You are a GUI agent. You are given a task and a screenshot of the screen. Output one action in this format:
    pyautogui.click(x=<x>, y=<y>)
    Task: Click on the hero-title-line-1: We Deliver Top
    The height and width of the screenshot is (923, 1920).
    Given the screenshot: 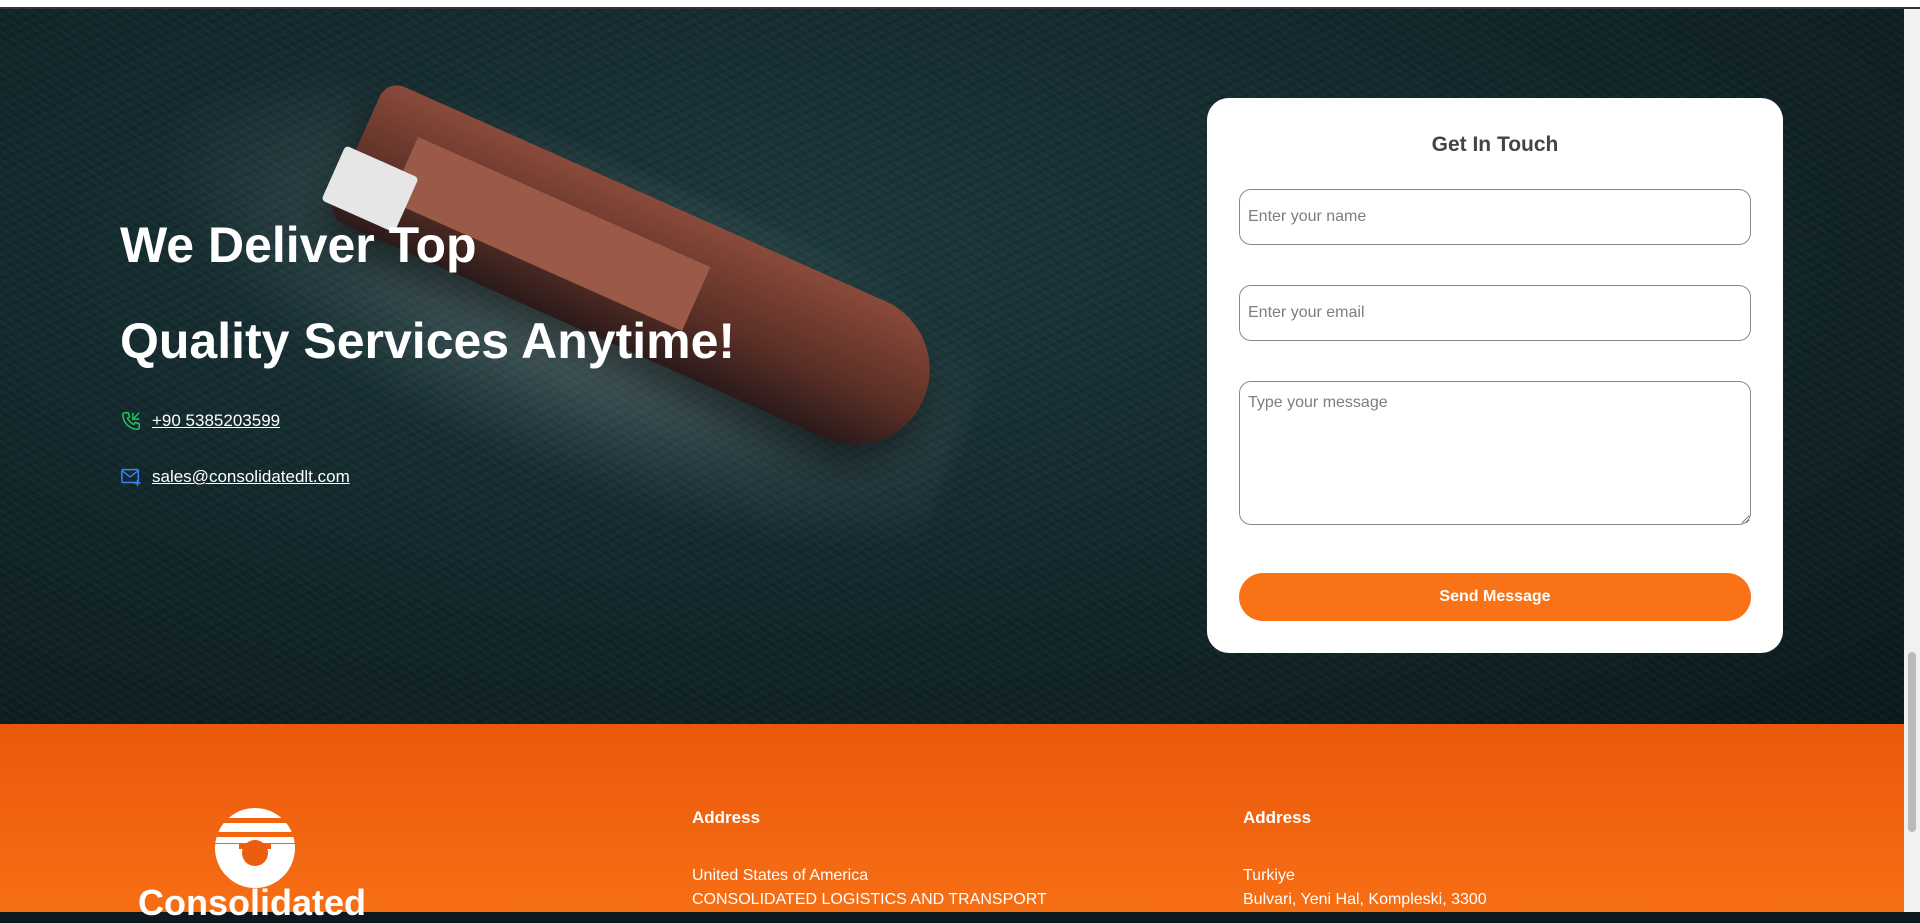 What is the action you would take?
    pyautogui.click(x=298, y=245)
    